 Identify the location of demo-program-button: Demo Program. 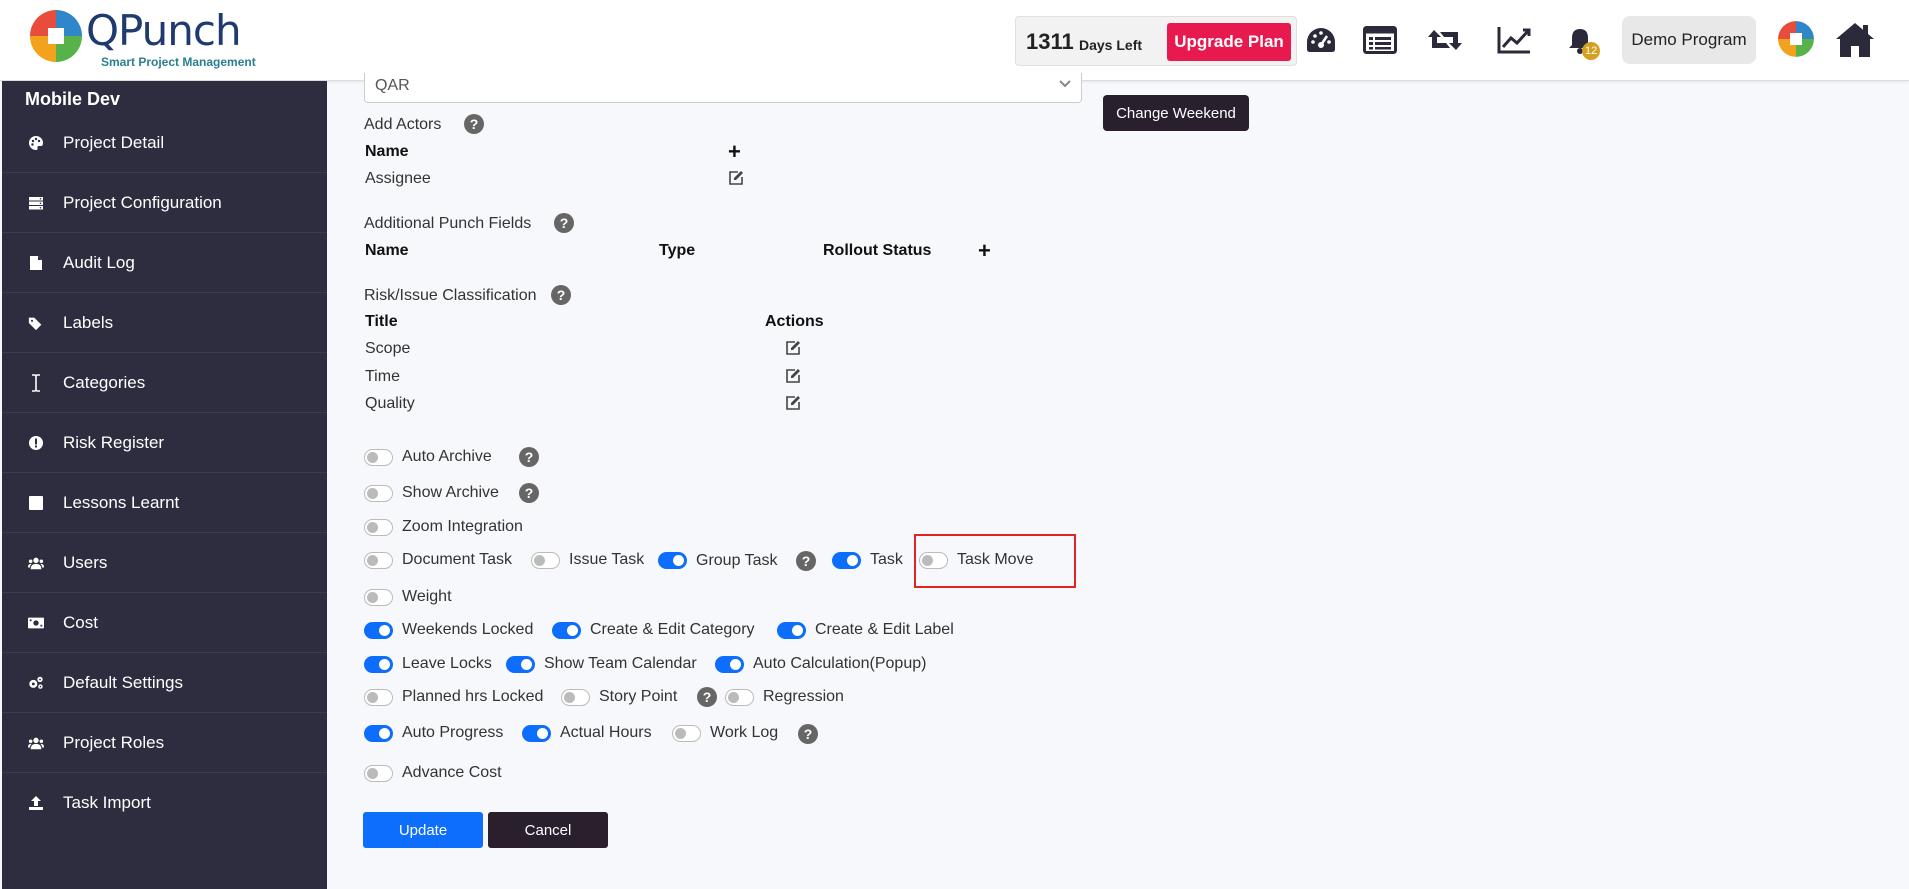
(1689, 40).